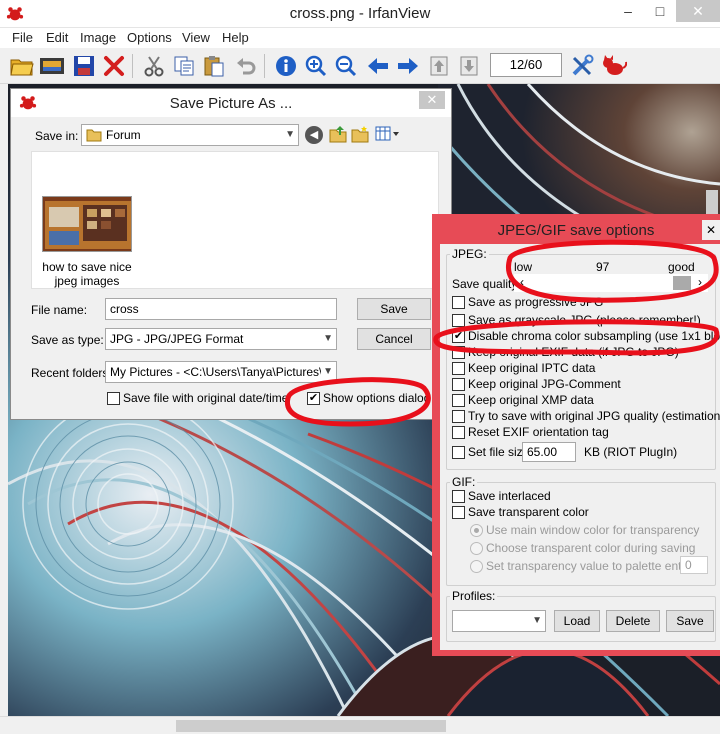  I want to click on keep-comment-checkbox, so click(458, 384).